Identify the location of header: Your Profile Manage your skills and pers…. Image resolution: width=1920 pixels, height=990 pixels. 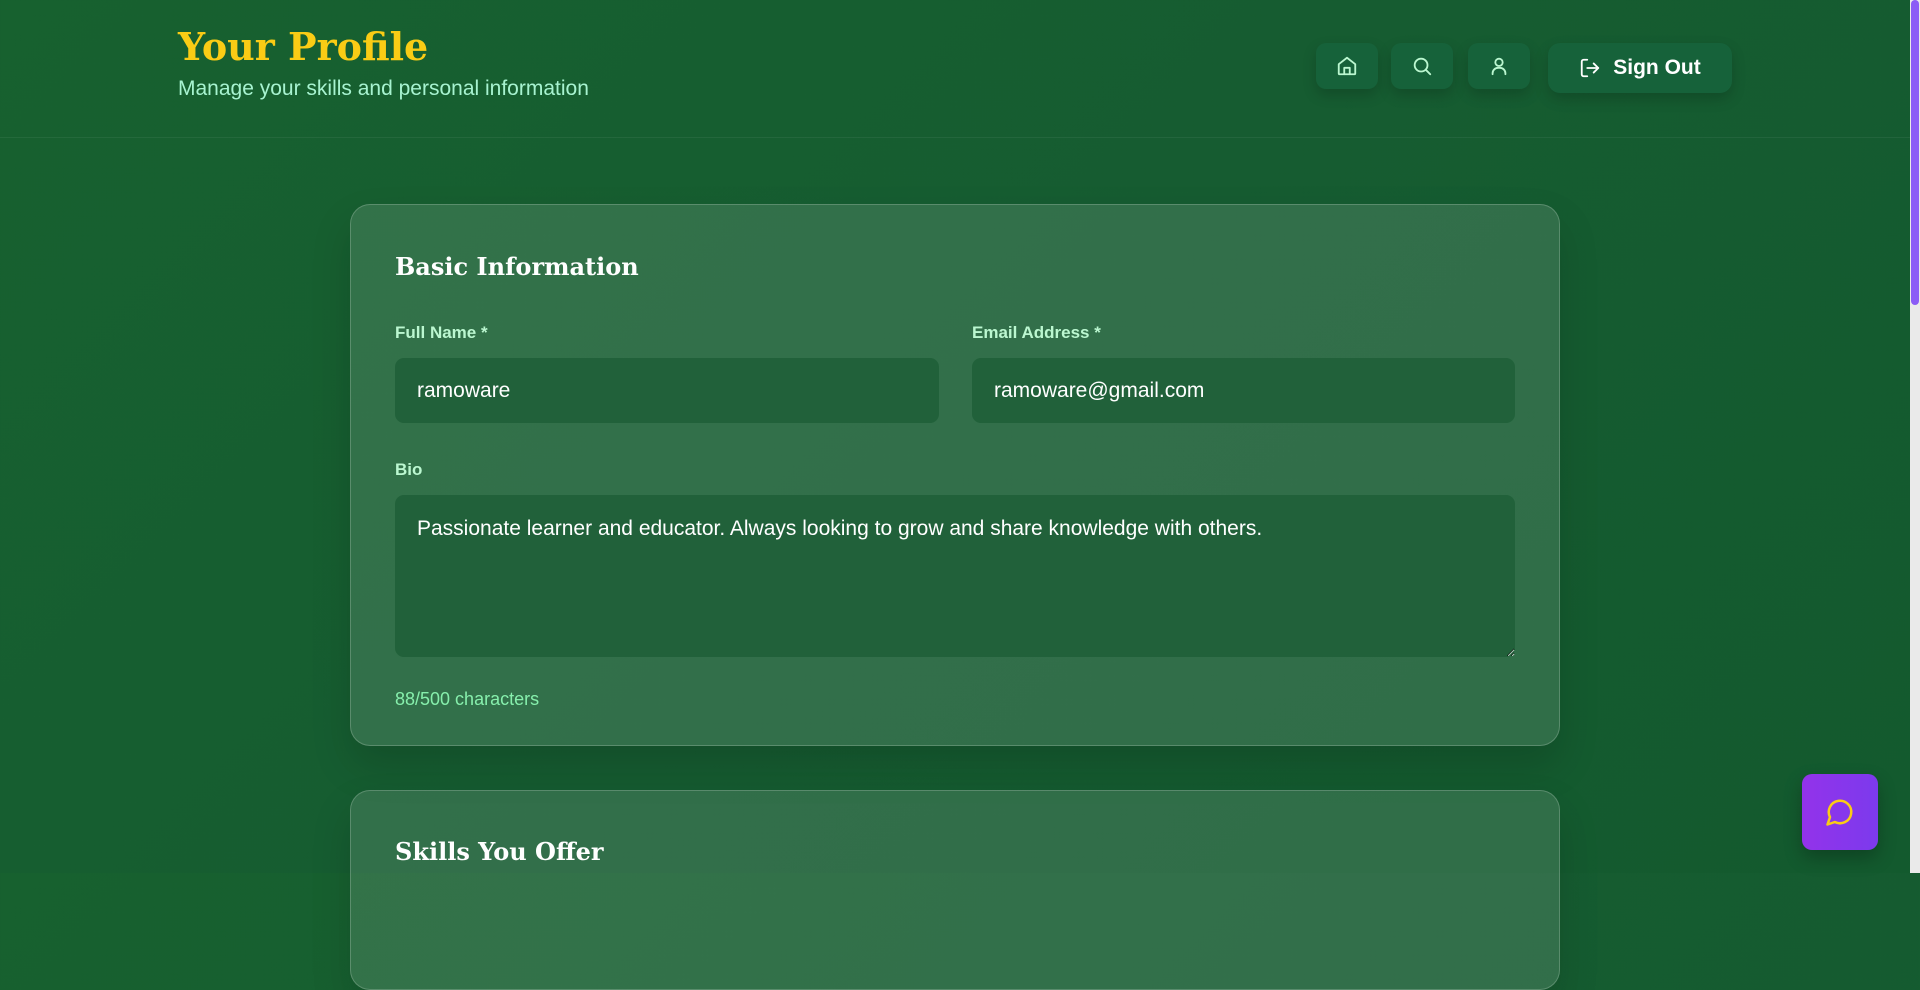
(955, 69).